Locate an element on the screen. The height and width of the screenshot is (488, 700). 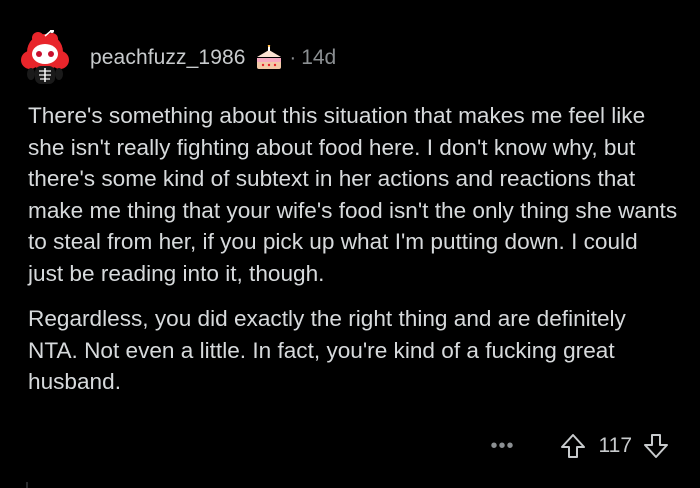
comment-actions: ••• 117 is located at coordinates (581, 446).